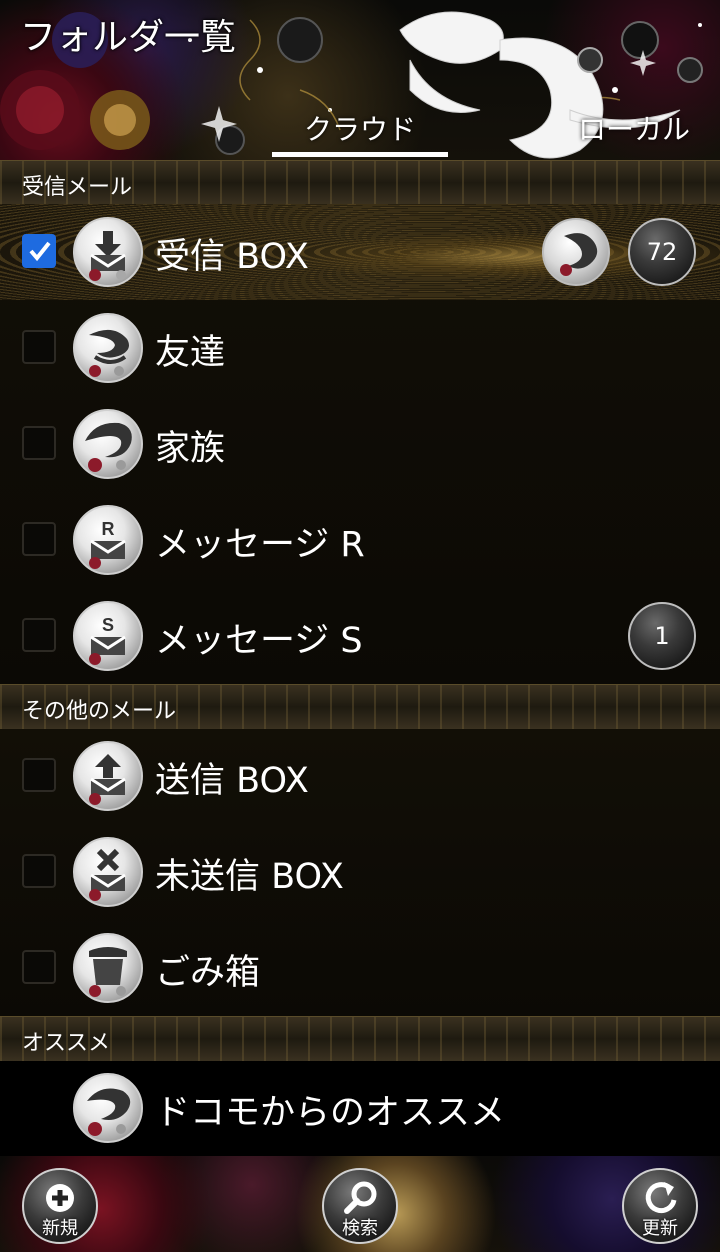 Image resolution: width=720 pixels, height=1252 pixels. I want to click on folder-label: 受信 BOX, so click(232, 257).